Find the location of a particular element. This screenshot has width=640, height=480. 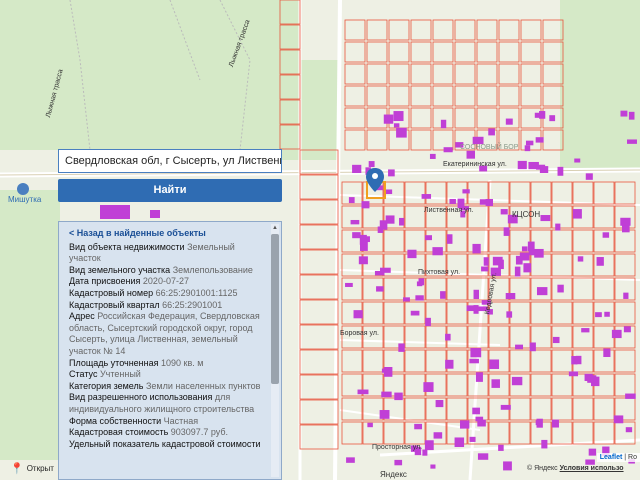

attribute-row: Площадь уточненная 1090 кв. м is located at coordinates (168, 364).